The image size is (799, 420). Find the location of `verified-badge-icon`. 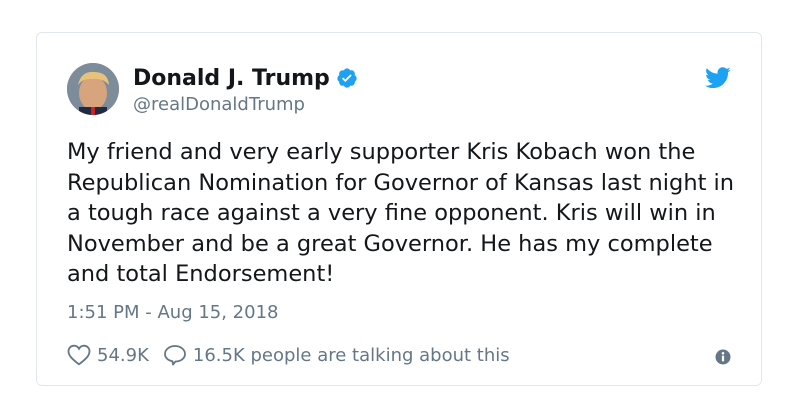

verified-badge-icon is located at coordinates (347, 78).